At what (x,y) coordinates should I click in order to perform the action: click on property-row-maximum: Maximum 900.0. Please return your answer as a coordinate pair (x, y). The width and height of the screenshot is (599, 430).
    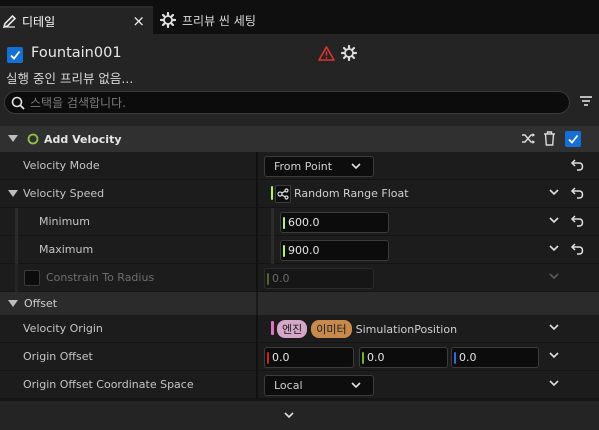
    Looking at the image, I should click on (299, 250).